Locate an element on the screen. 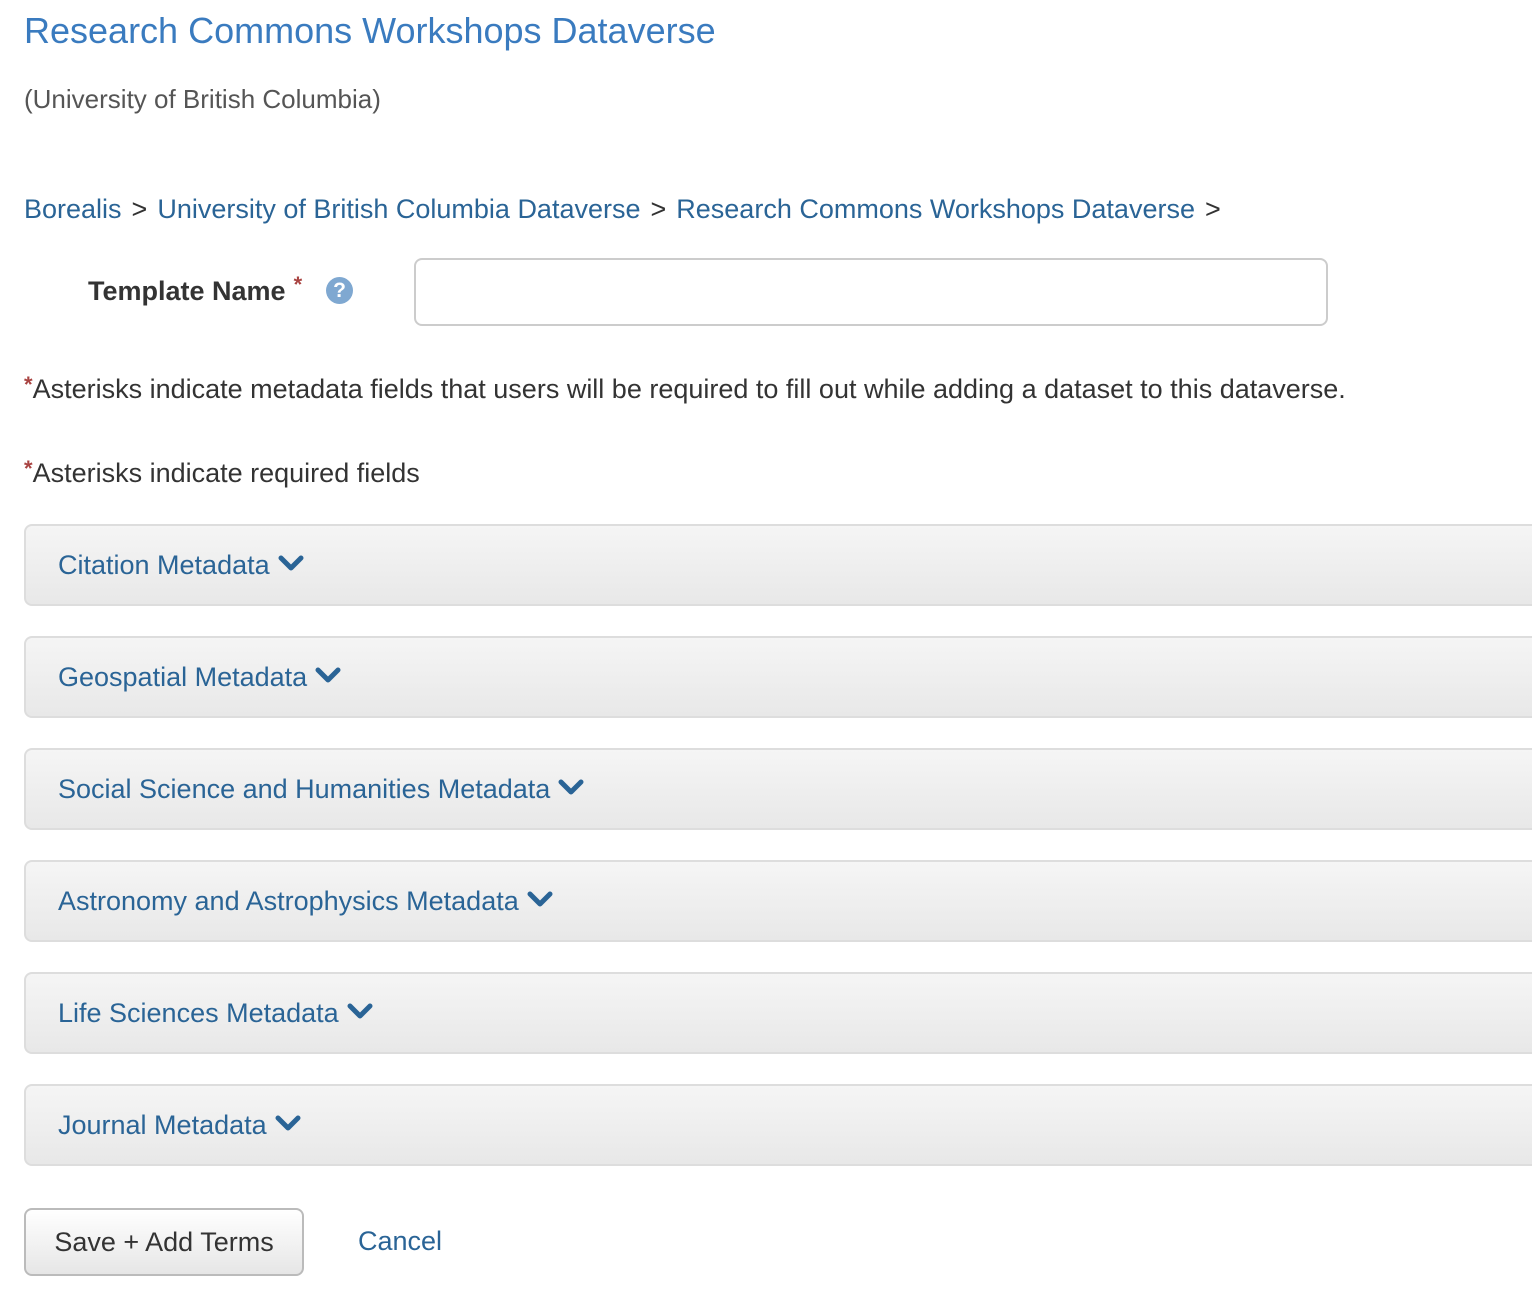  breadcrumb-item-research-commons: Research Commons Workshops Dataverse is located at coordinates (935, 209).